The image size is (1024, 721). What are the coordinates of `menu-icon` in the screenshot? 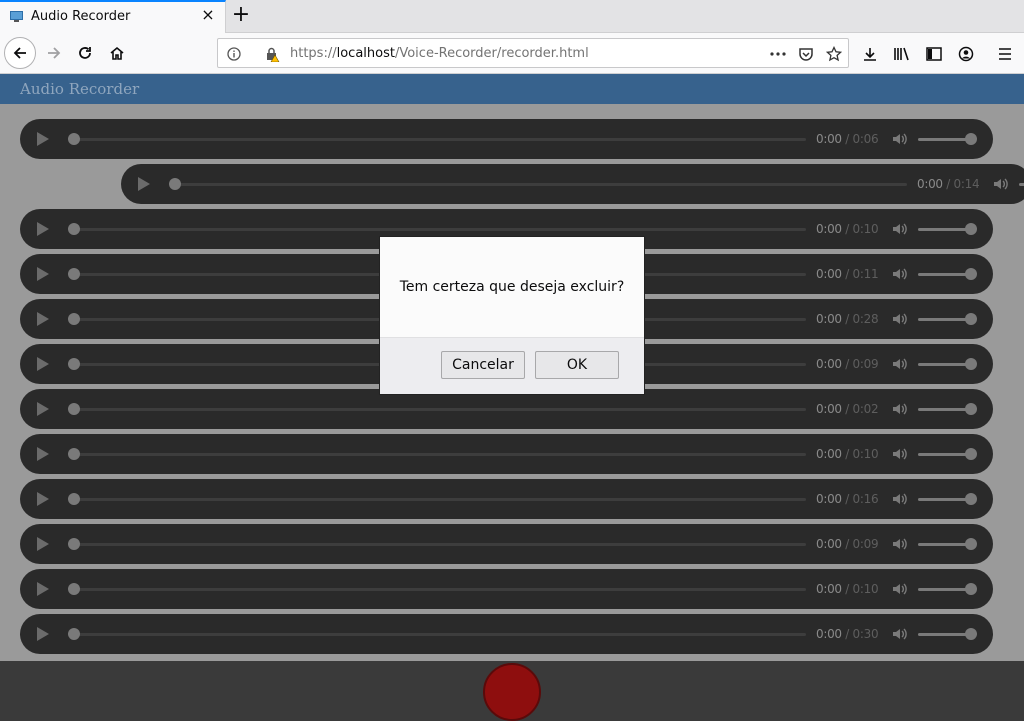 It's located at (1005, 54).